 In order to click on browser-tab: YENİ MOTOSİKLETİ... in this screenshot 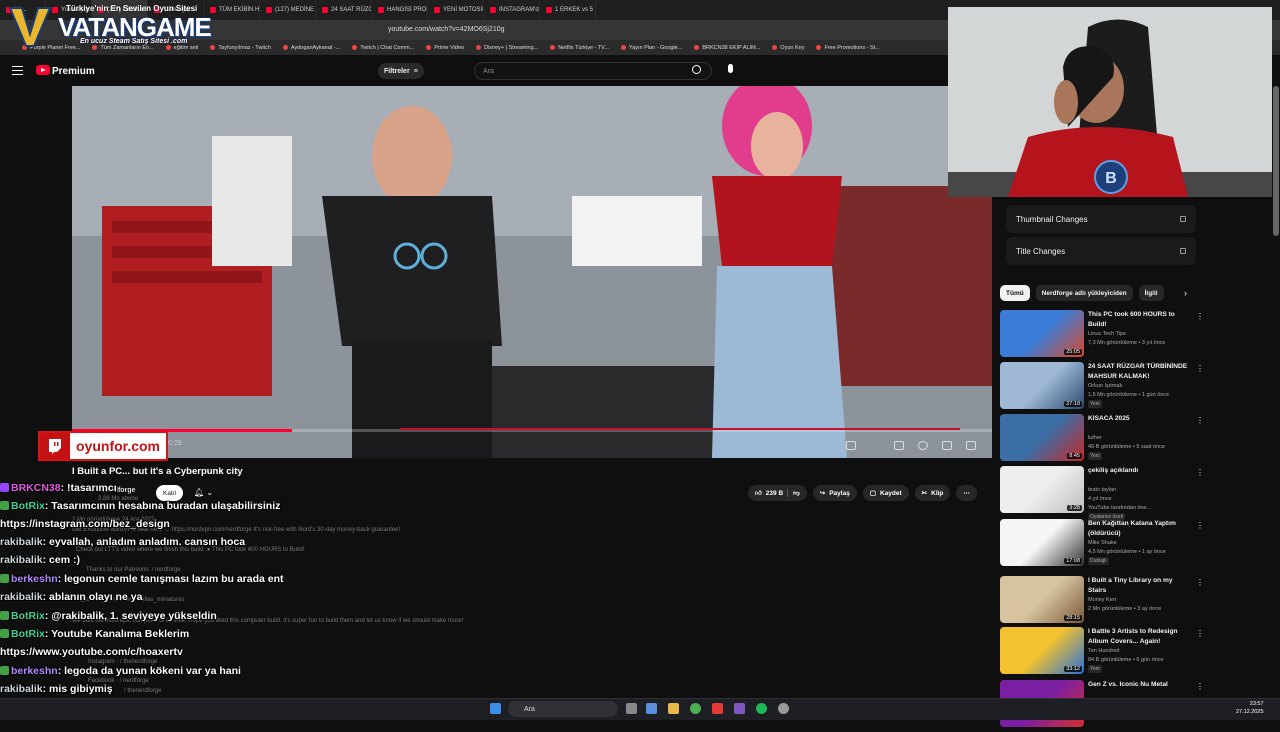, I will do `click(456, 10)`.